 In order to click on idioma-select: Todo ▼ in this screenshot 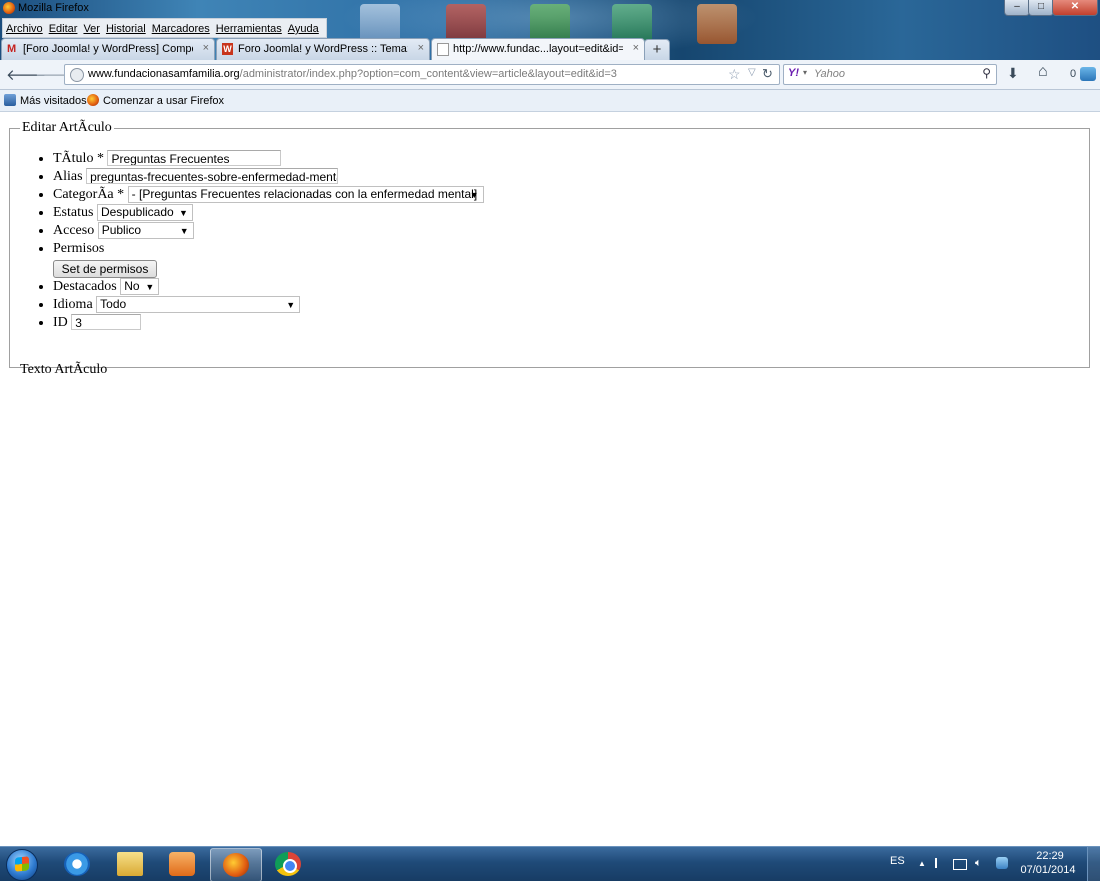, I will do `click(198, 304)`.